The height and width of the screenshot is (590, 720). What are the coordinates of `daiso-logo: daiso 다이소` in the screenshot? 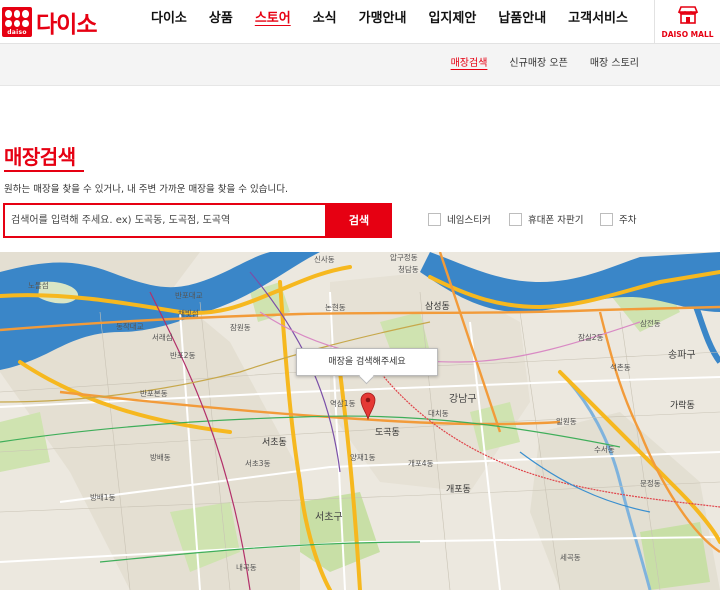 It's located at (49, 22).